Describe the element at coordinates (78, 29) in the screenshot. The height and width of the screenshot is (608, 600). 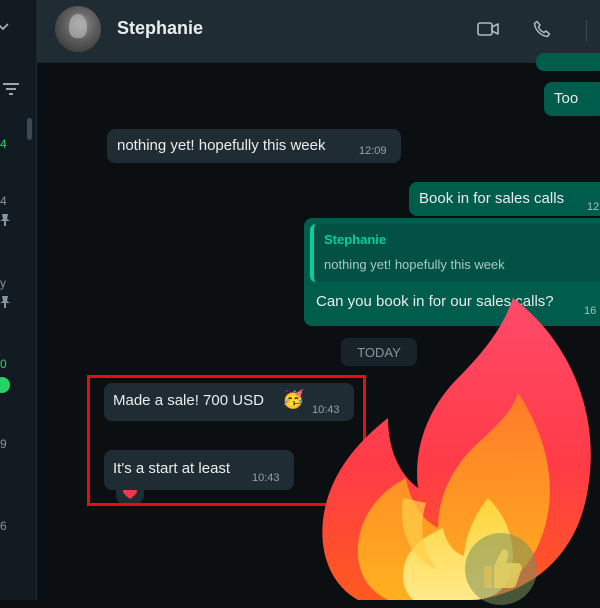
I see `avatar` at that location.